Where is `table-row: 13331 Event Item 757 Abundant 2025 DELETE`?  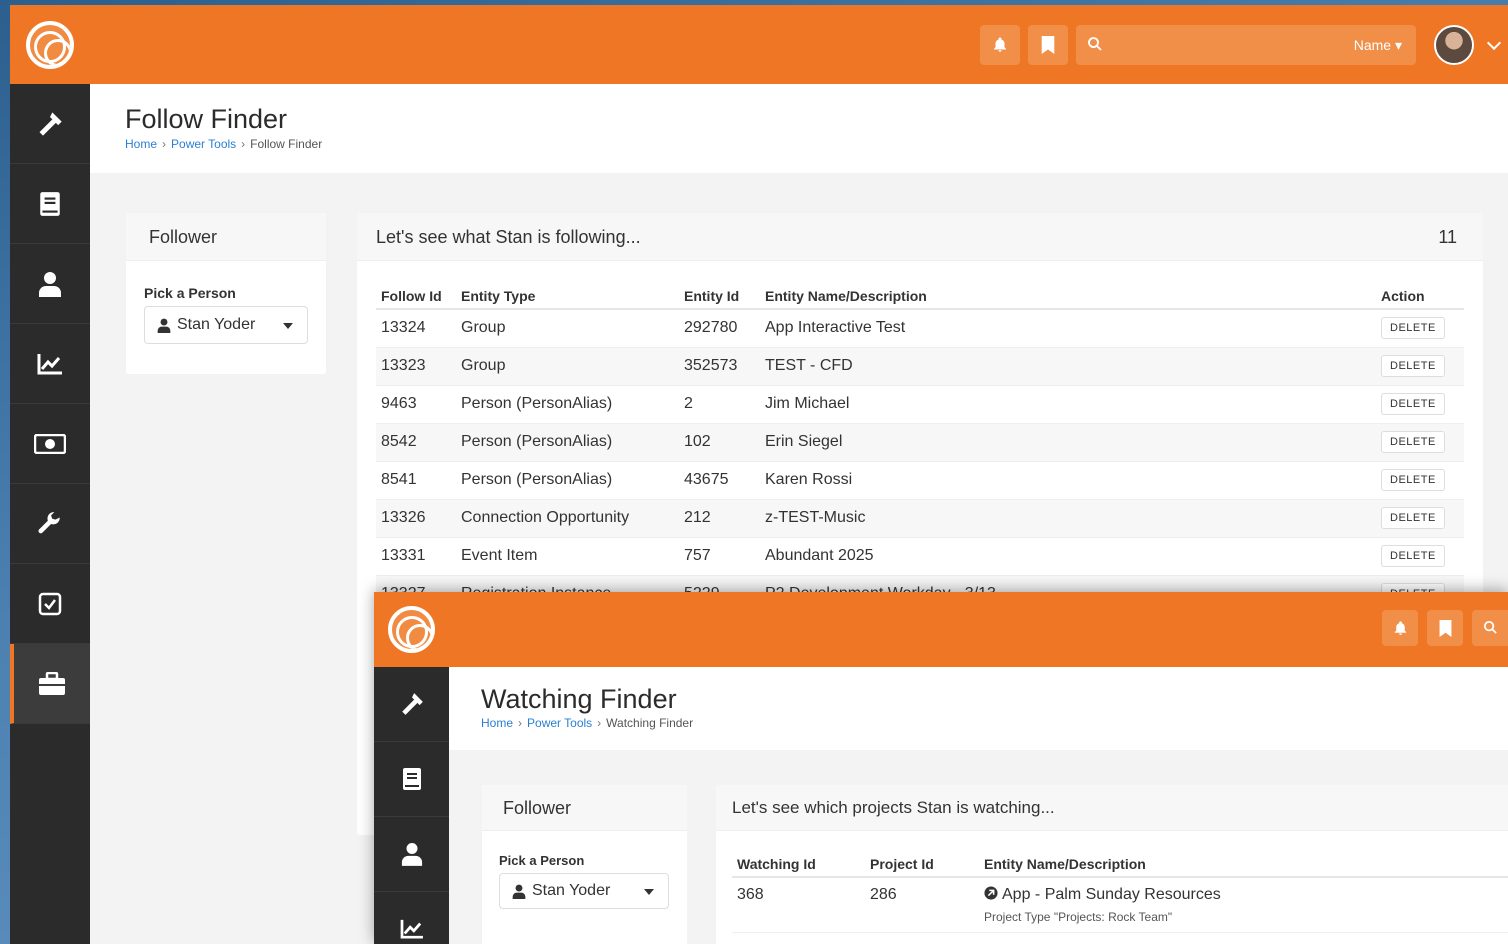
table-row: 13331 Event Item 757 Abundant 2025 DELETE is located at coordinates (920, 556).